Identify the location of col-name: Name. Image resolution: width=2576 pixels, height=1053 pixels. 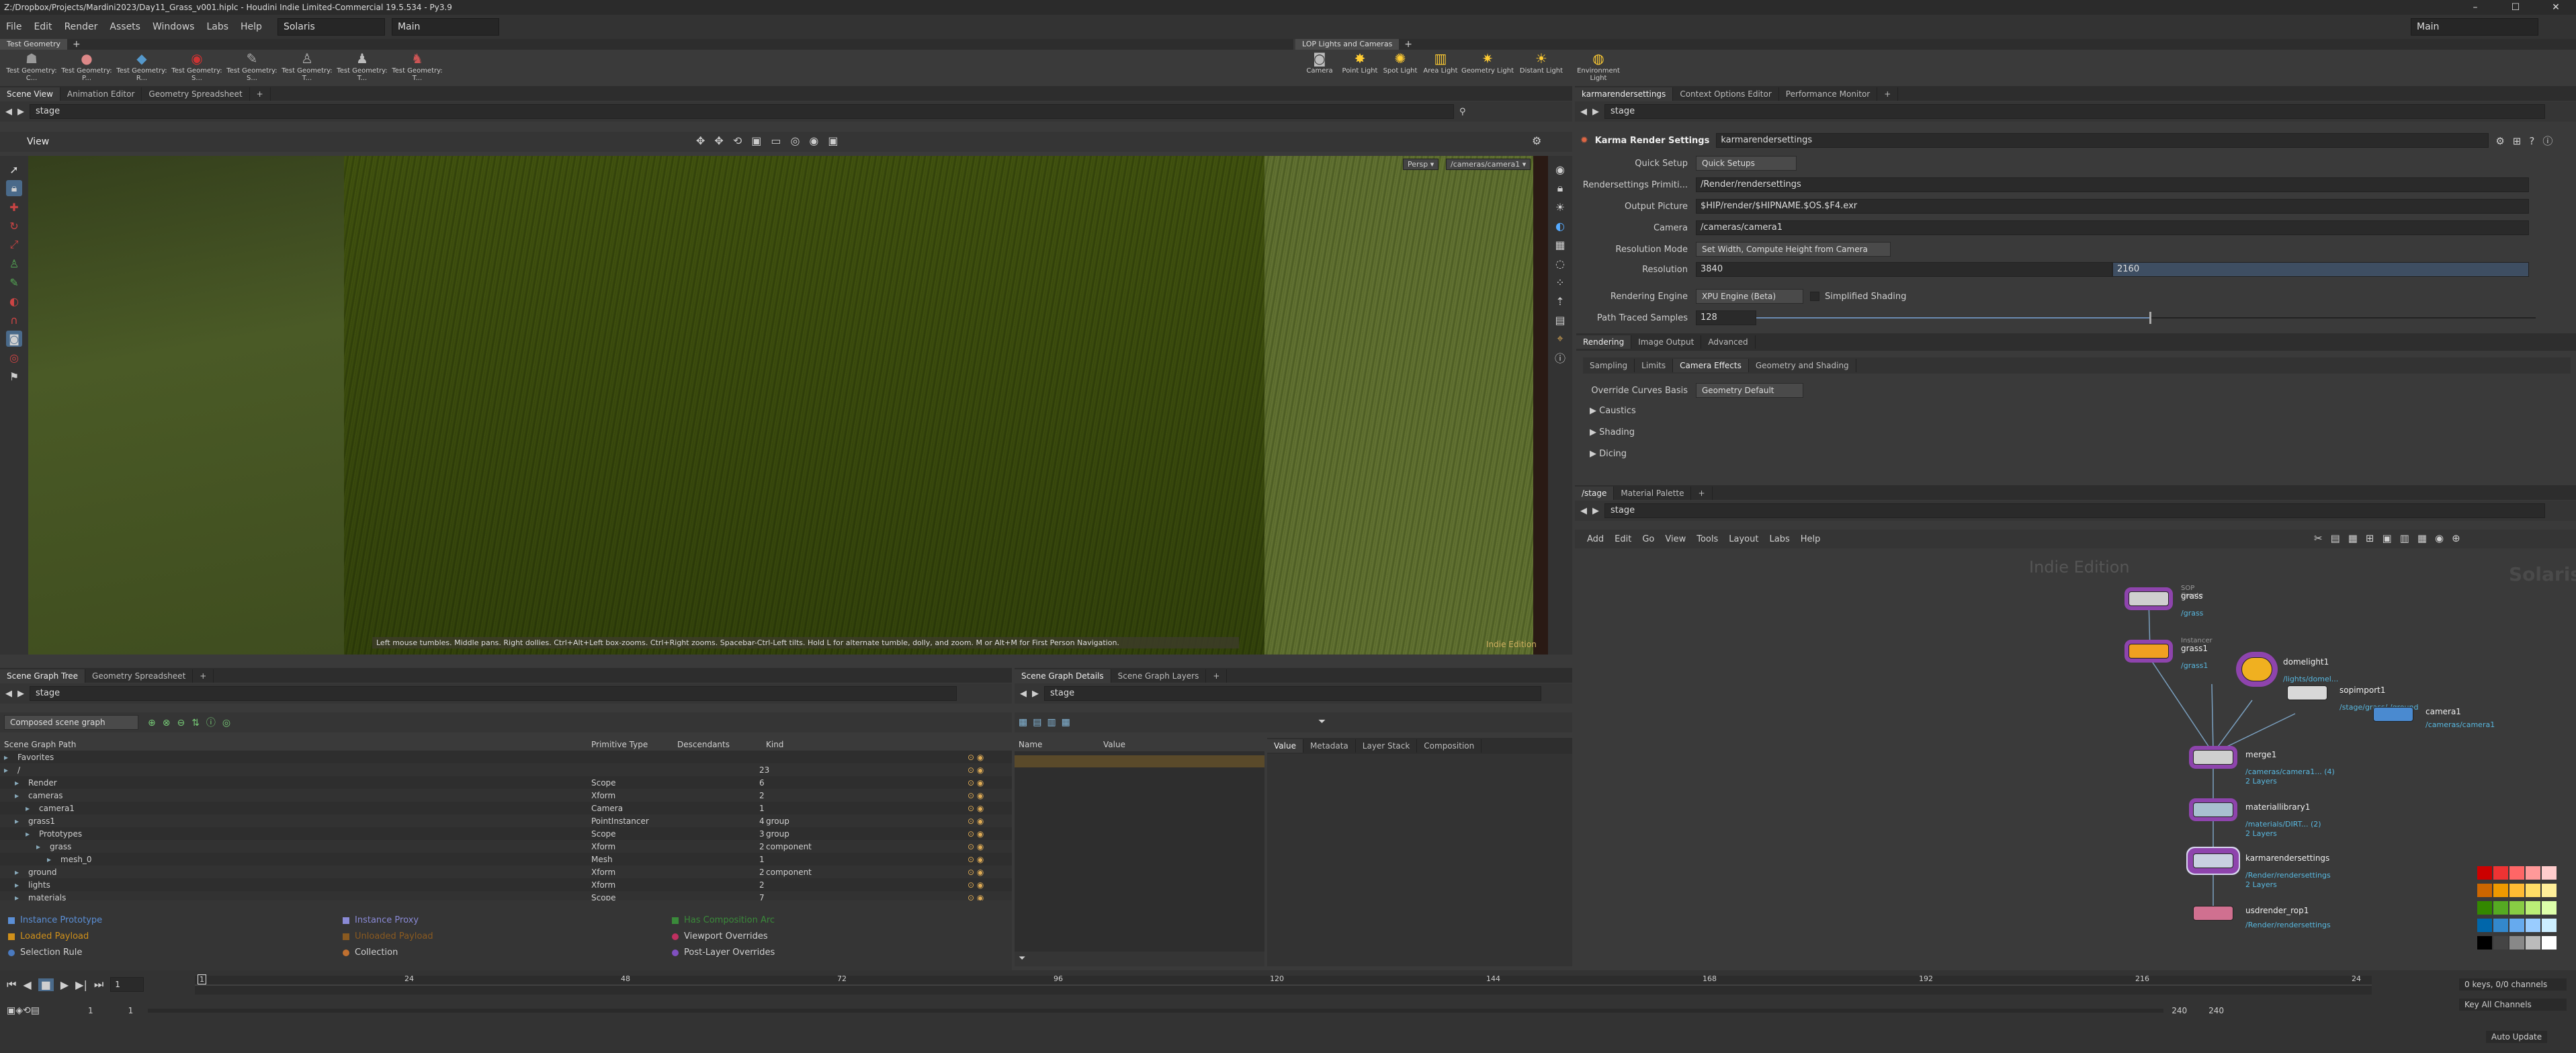
(1057, 744).